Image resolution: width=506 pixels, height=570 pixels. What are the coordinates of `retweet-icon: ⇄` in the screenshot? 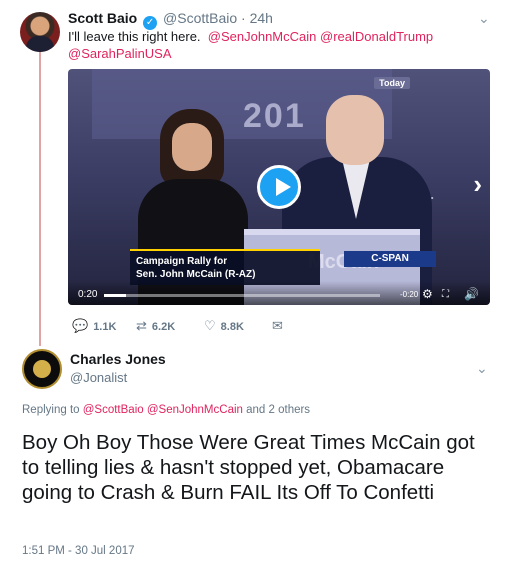 It's located at (141, 325).